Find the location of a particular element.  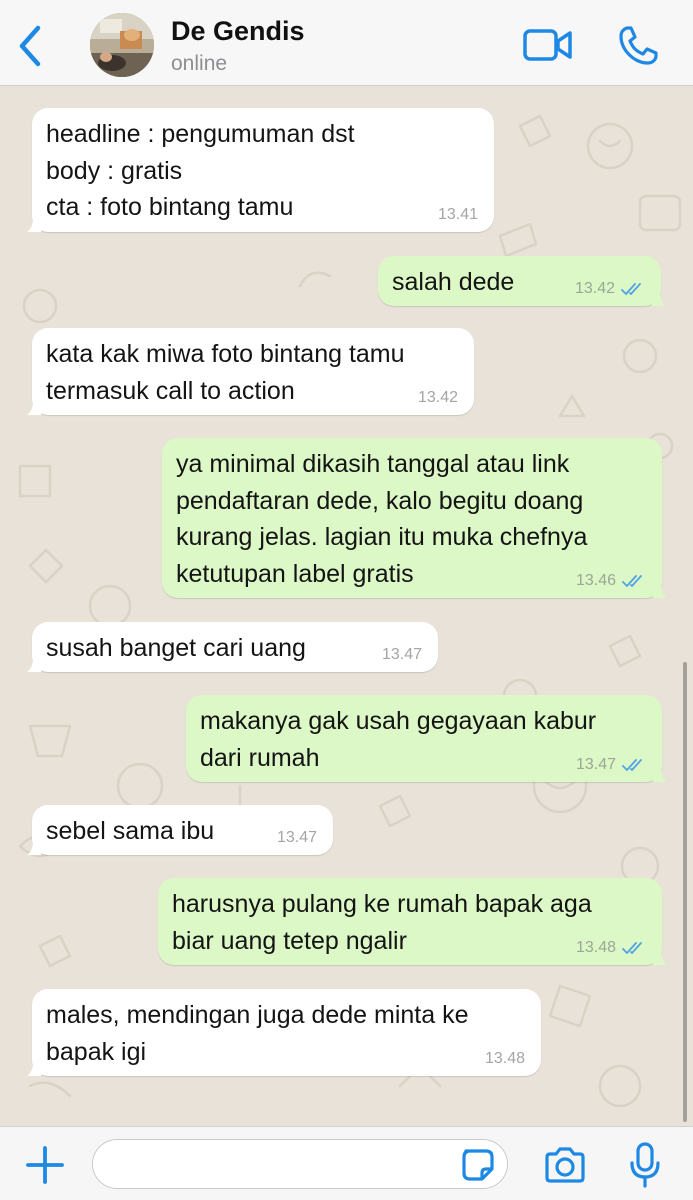

contact-avatar is located at coordinates (122, 45).